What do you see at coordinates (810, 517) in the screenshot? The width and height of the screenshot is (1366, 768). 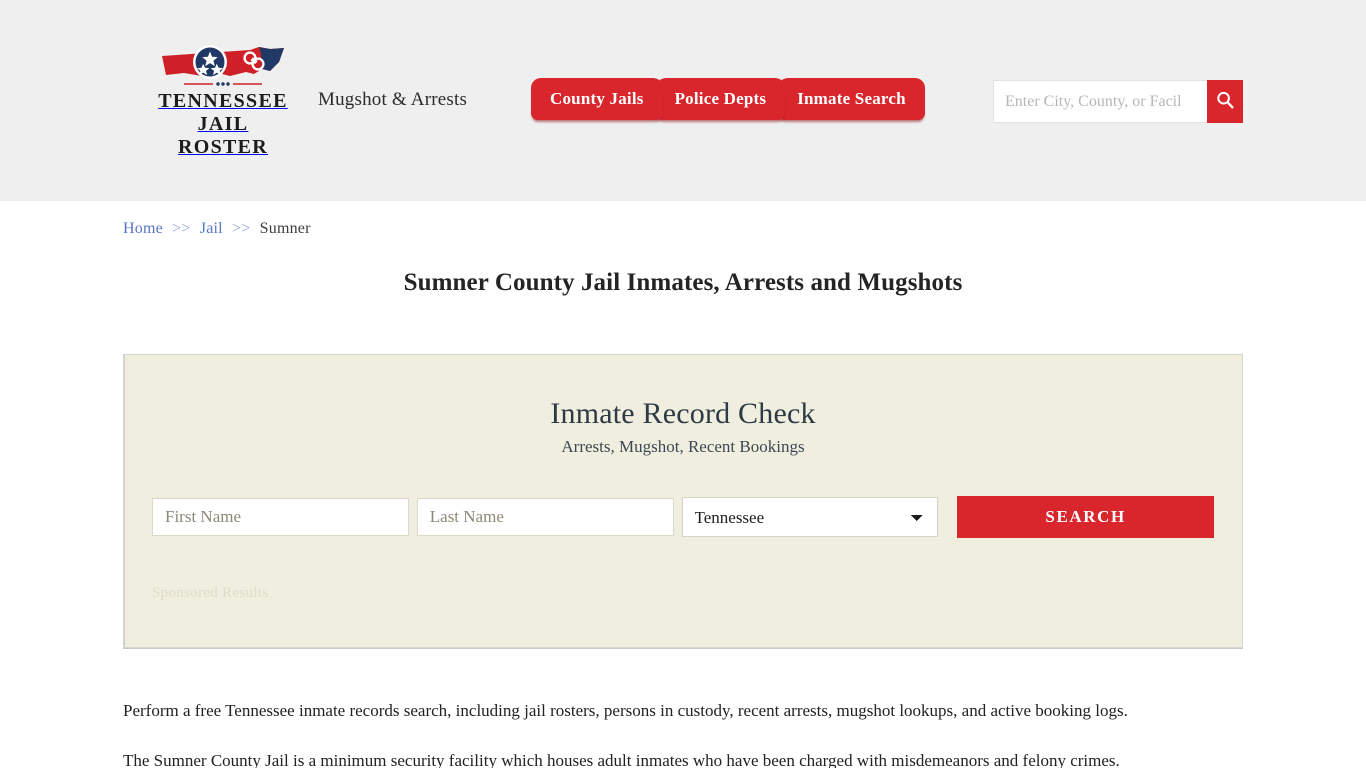 I see `state-select: Tennessee` at bounding box center [810, 517].